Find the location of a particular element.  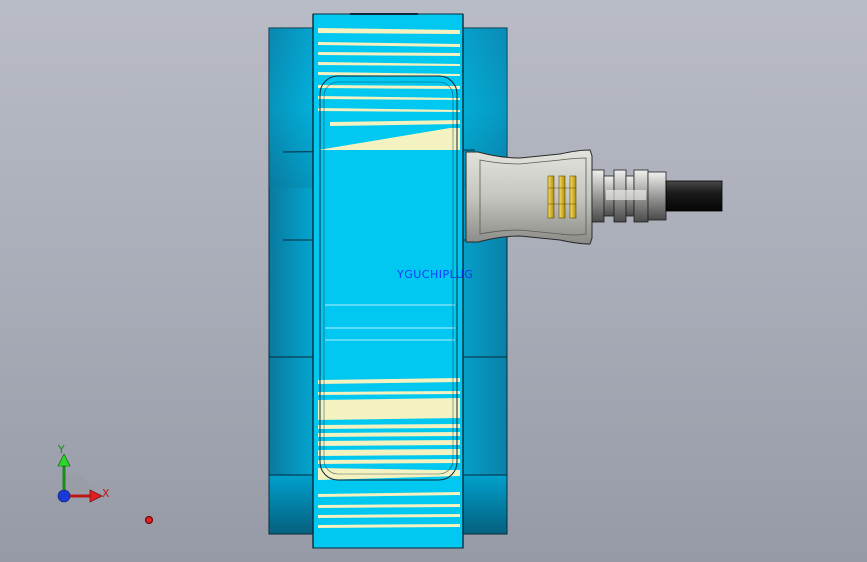

feature-label: YGUCHIPLUG is located at coordinates (435, 274).